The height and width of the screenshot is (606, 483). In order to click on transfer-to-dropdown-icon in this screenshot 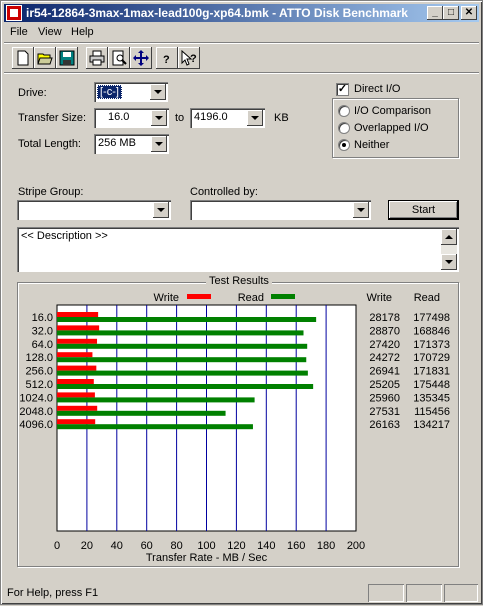, I will do `click(255, 118)`.